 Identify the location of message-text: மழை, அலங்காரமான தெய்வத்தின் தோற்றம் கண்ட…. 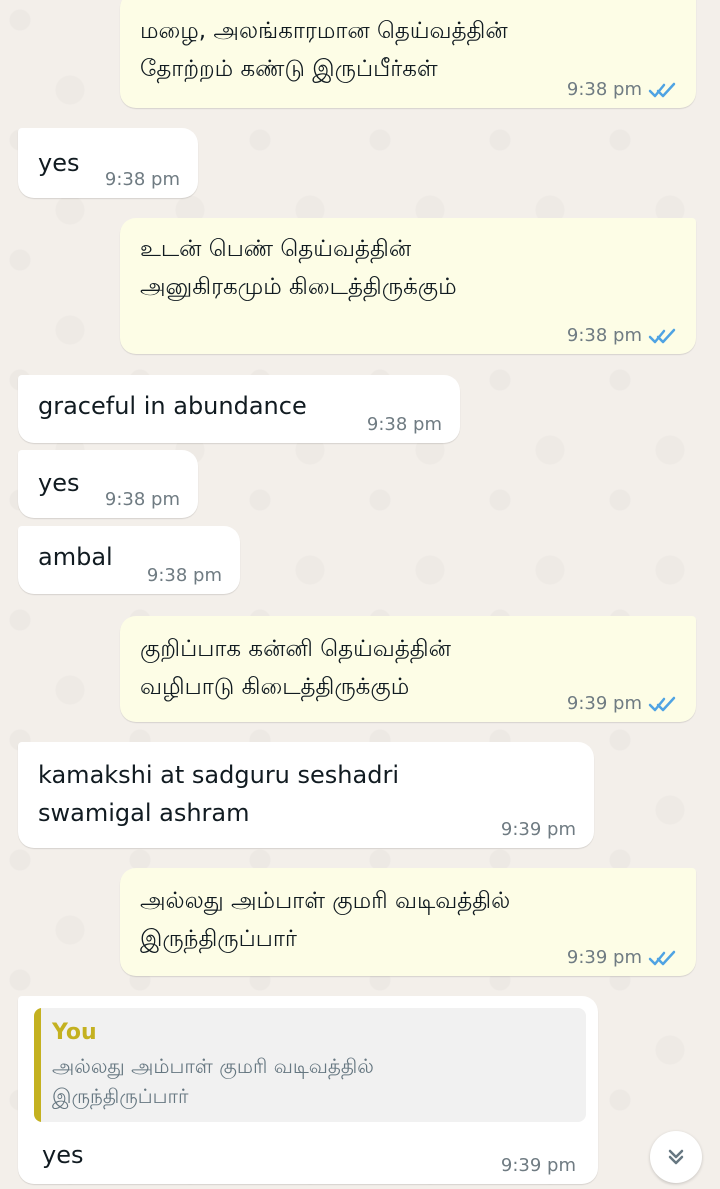
(409, 50).